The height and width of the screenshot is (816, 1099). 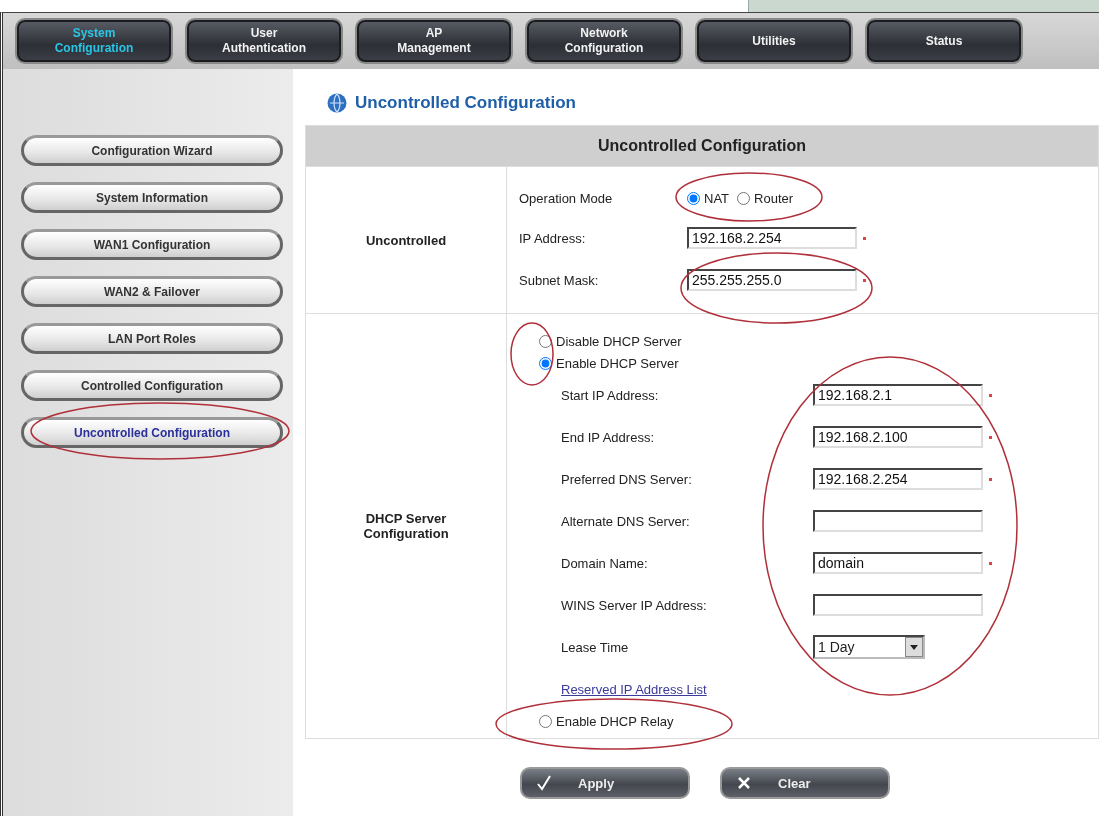 What do you see at coordinates (152, 244) in the screenshot?
I see `sidebar-item: WAN1 Configuration` at bounding box center [152, 244].